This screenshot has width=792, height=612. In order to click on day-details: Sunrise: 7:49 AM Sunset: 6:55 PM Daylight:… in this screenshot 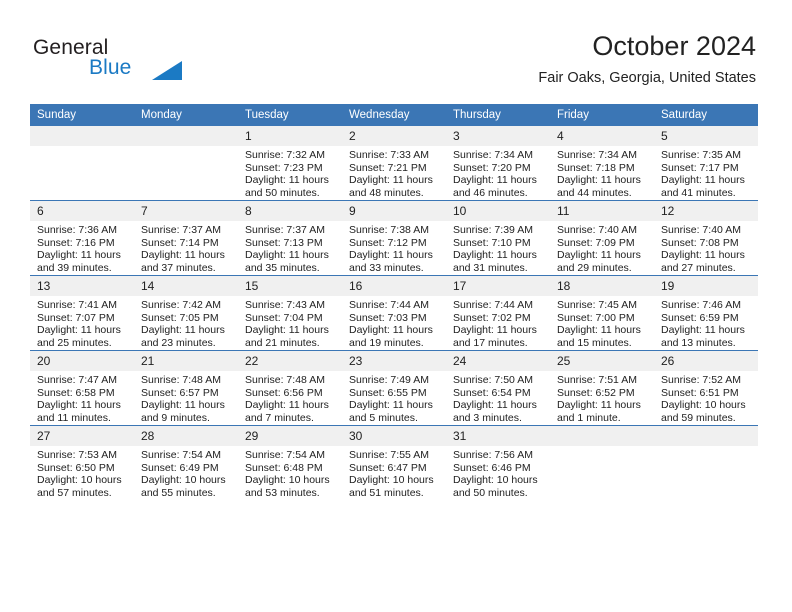, I will do `click(394, 397)`.